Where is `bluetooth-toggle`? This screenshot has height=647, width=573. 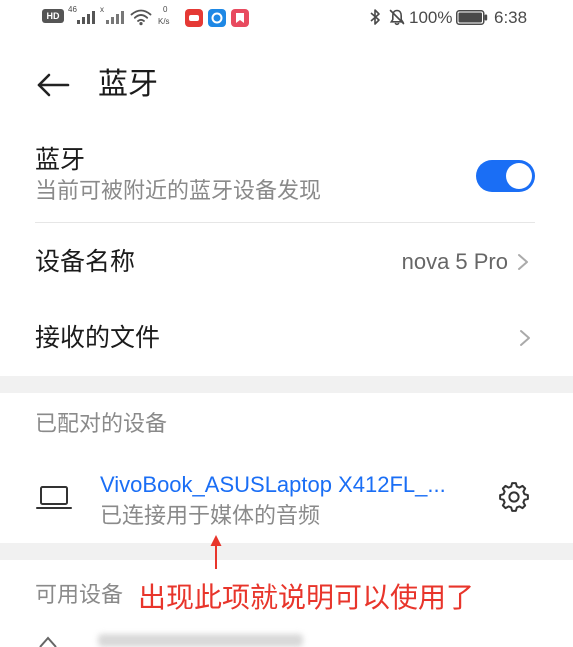
bluetooth-toggle is located at coordinates (505, 176).